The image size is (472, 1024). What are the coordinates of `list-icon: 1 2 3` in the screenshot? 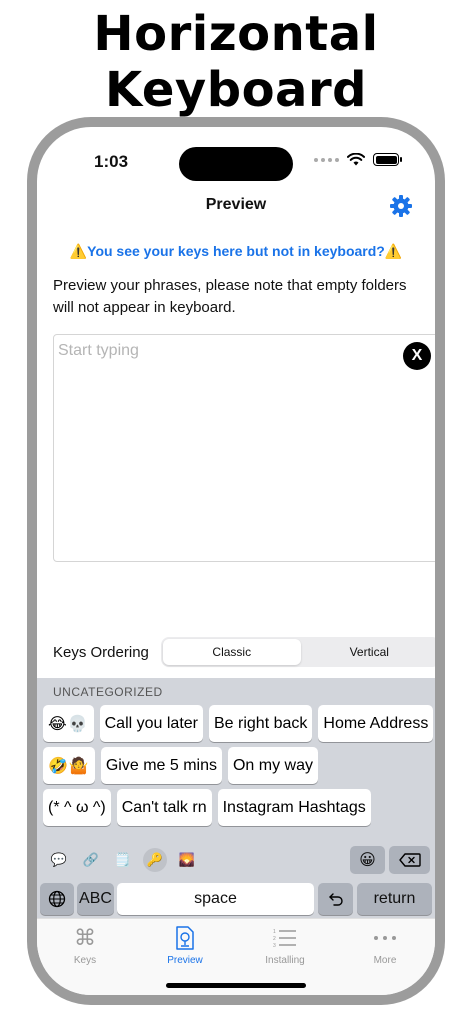 It's located at (285, 938).